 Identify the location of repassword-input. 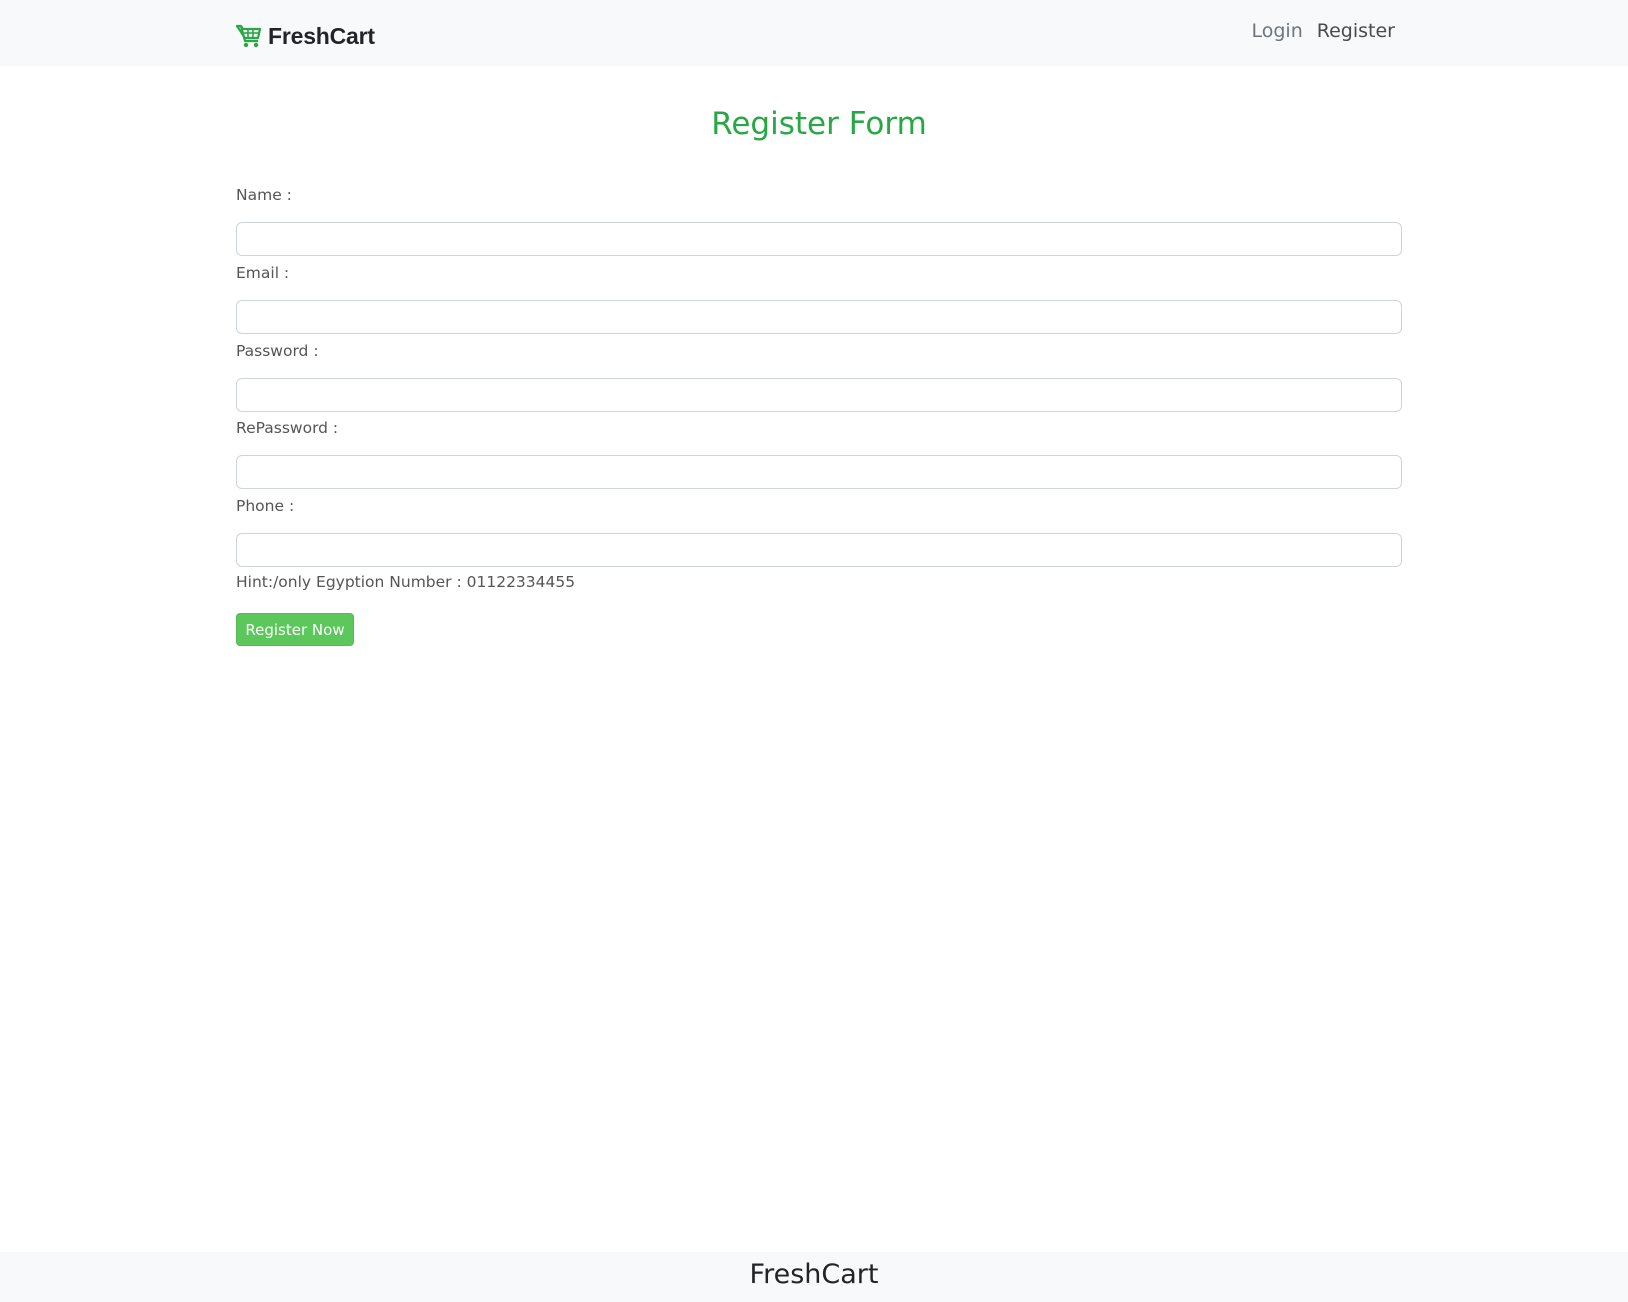
(819, 472).